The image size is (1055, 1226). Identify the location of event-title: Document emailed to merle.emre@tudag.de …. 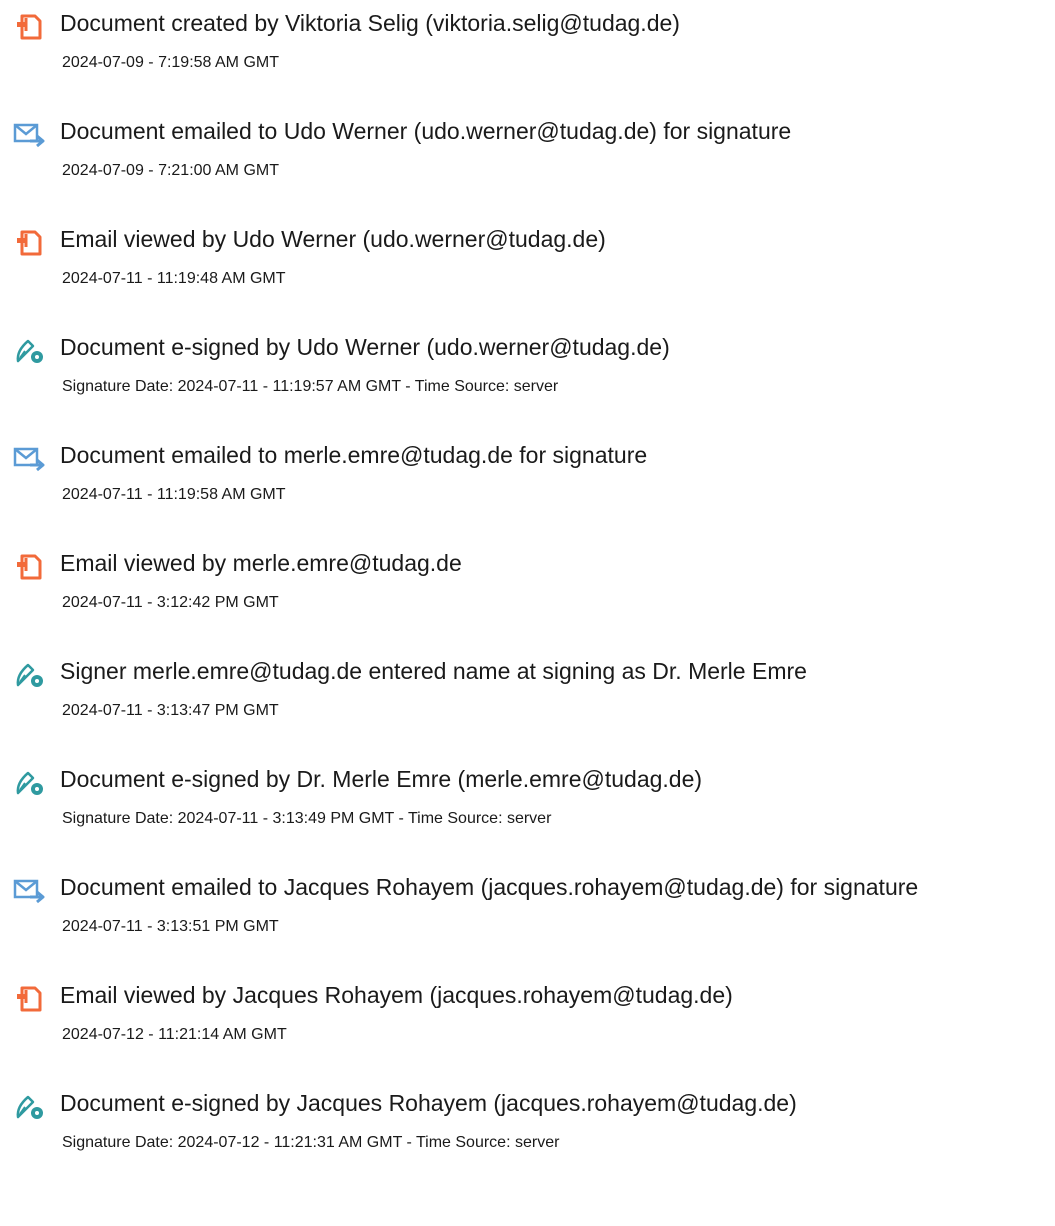
(354, 455).